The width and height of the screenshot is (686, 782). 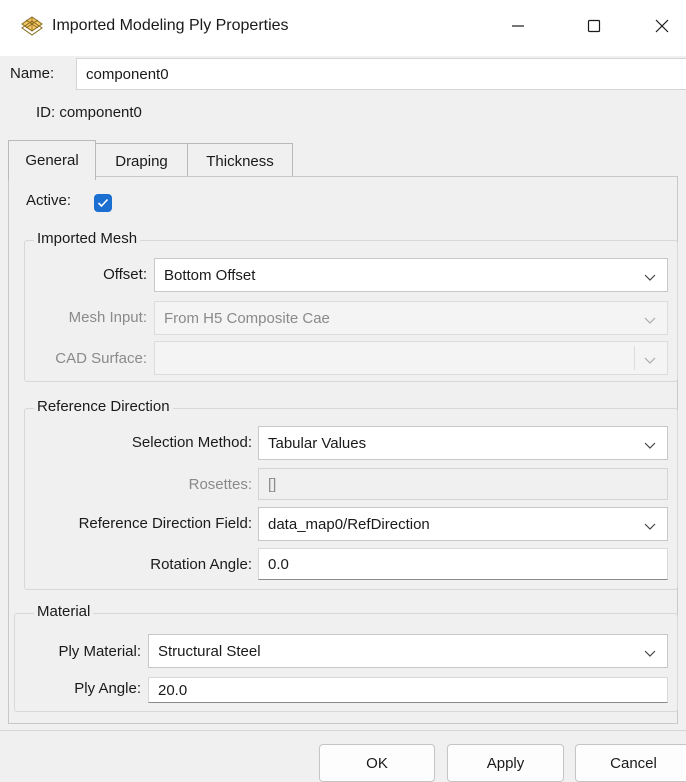 I want to click on name-label: Name:, so click(x=32, y=73).